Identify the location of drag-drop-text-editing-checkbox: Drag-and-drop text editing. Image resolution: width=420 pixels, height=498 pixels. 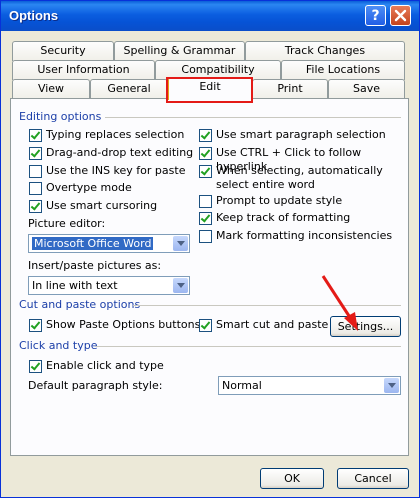
(111, 153).